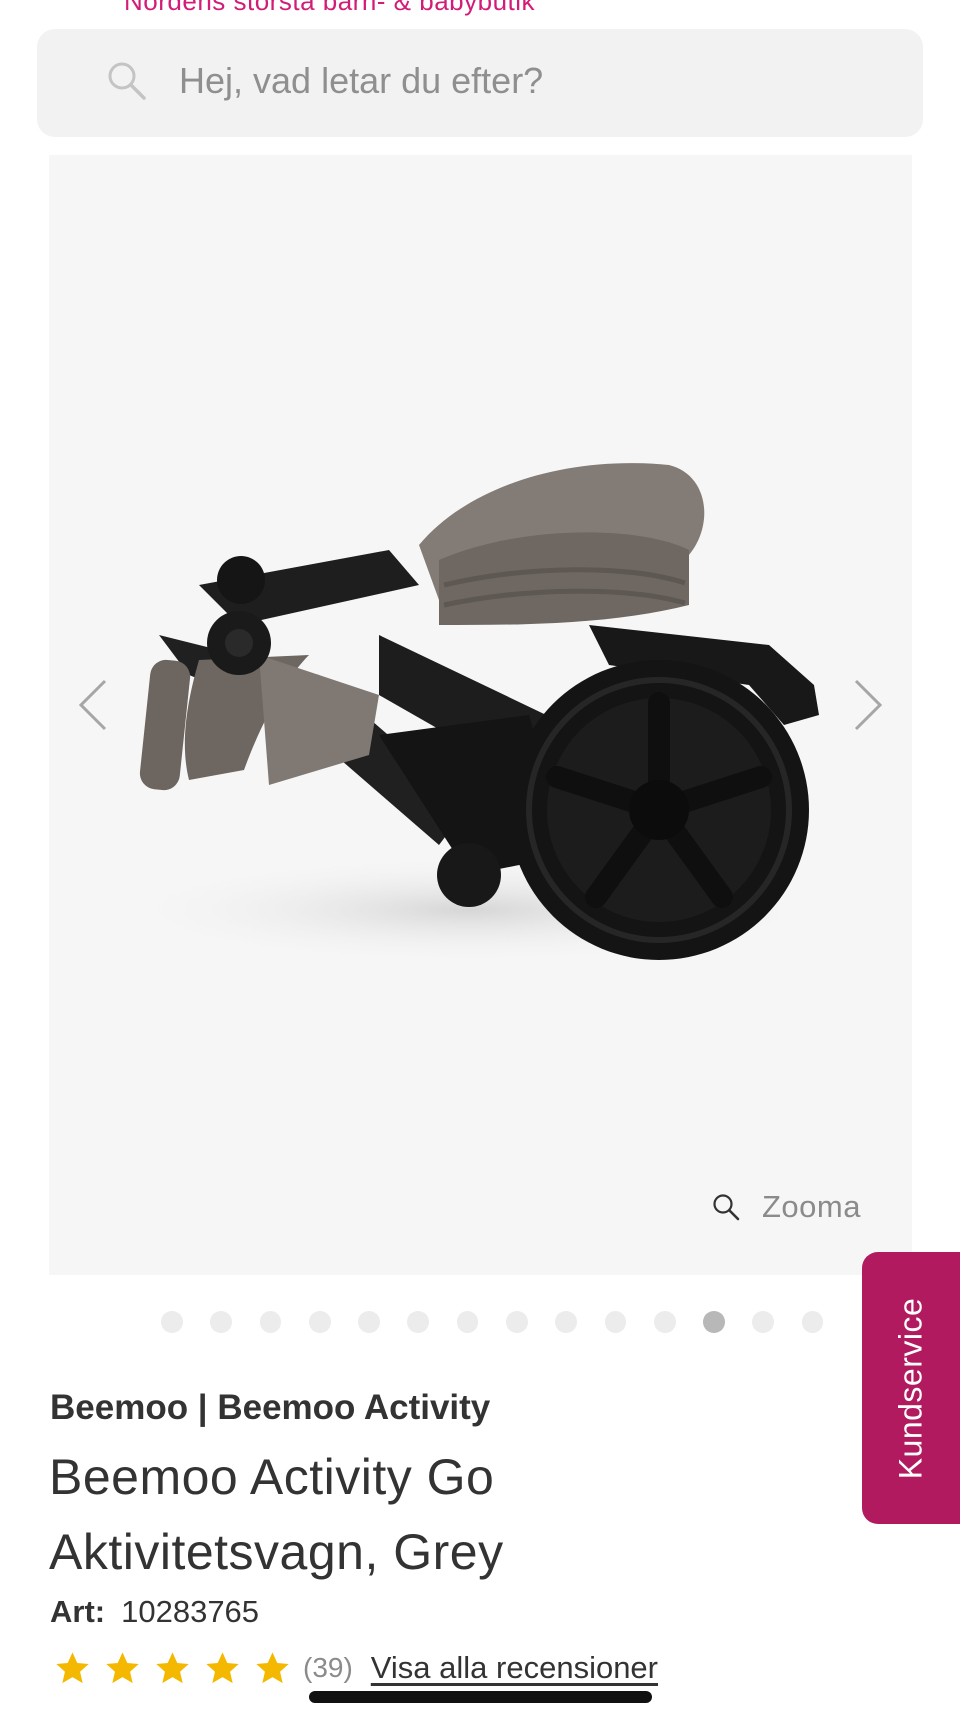  Describe the element at coordinates (93, 705) in the screenshot. I see `chevron-left-icon` at that location.